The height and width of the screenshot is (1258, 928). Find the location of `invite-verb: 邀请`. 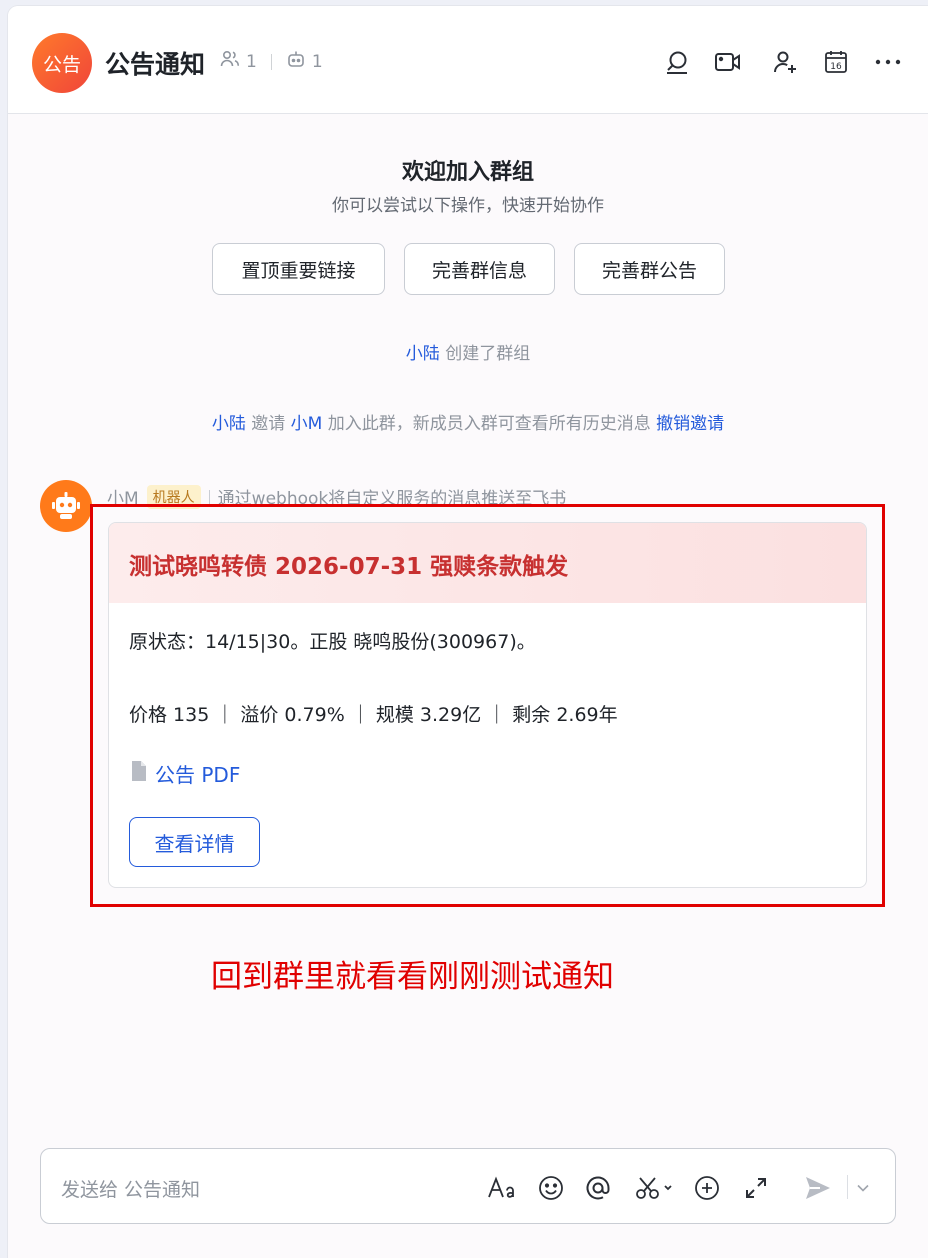

invite-verb: 邀请 is located at coordinates (268, 424).